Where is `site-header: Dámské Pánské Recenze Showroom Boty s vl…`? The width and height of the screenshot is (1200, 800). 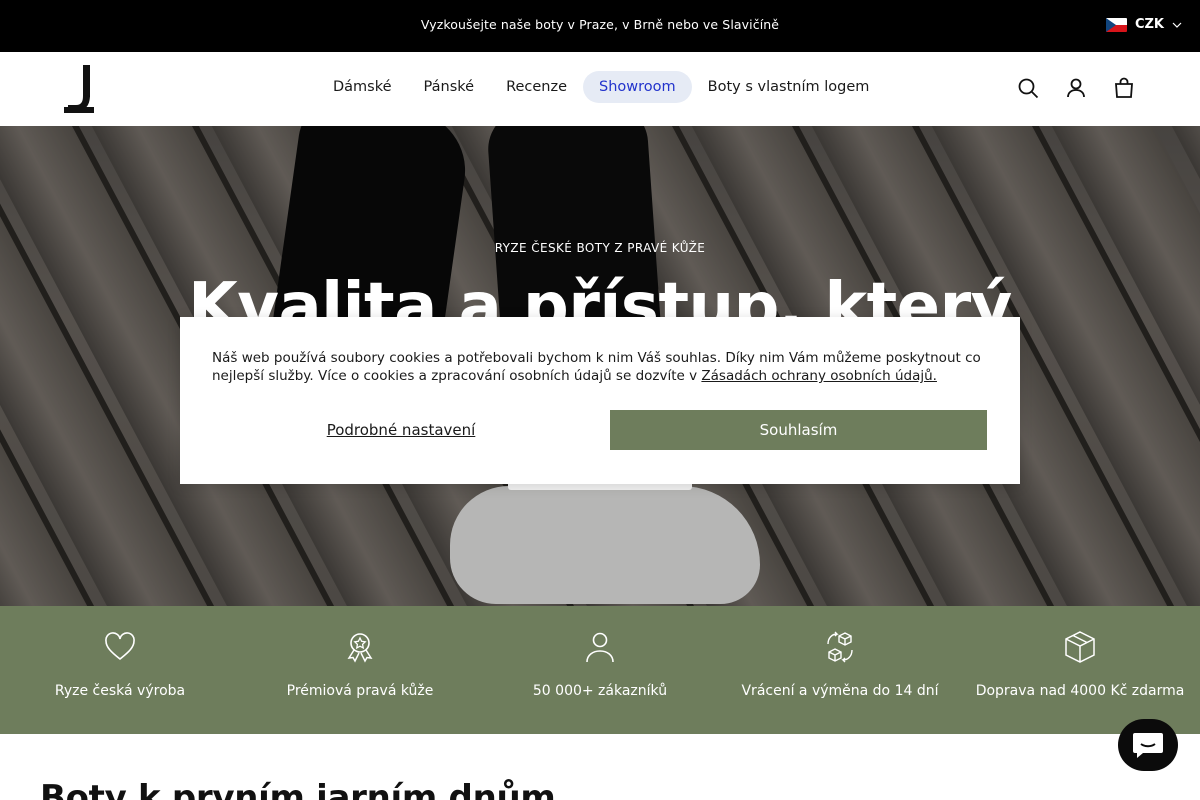 site-header: Dámské Pánské Recenze Showroom Boty s vl… is located at coordinates (600, 89).